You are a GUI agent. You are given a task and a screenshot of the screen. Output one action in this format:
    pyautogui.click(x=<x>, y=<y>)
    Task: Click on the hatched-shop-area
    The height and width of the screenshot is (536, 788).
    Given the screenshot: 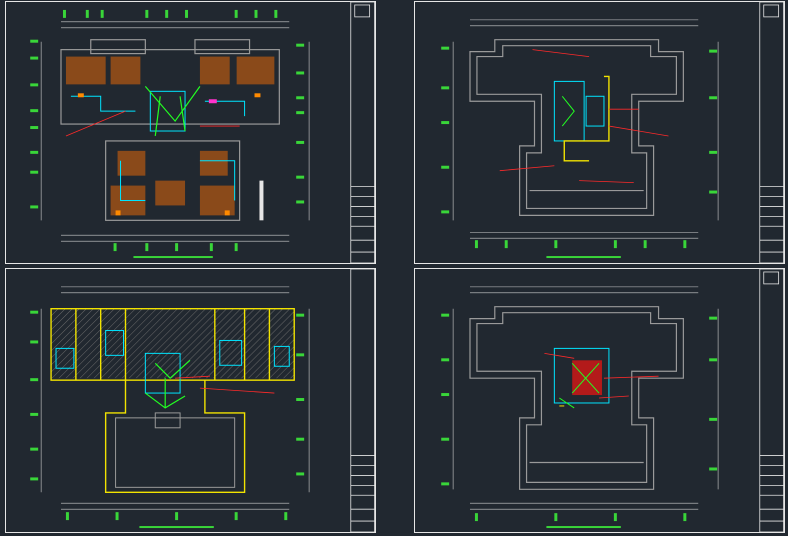 What is the action you would take?
    pyautogui.click(x=173, y=343)
    